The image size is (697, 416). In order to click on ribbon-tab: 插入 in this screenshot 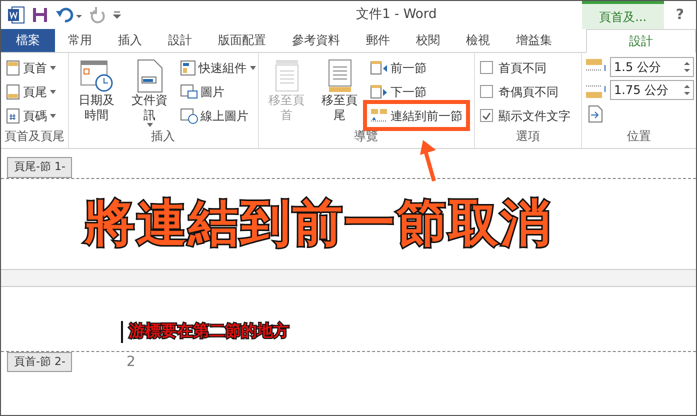, I will do `click(130, 40)`.